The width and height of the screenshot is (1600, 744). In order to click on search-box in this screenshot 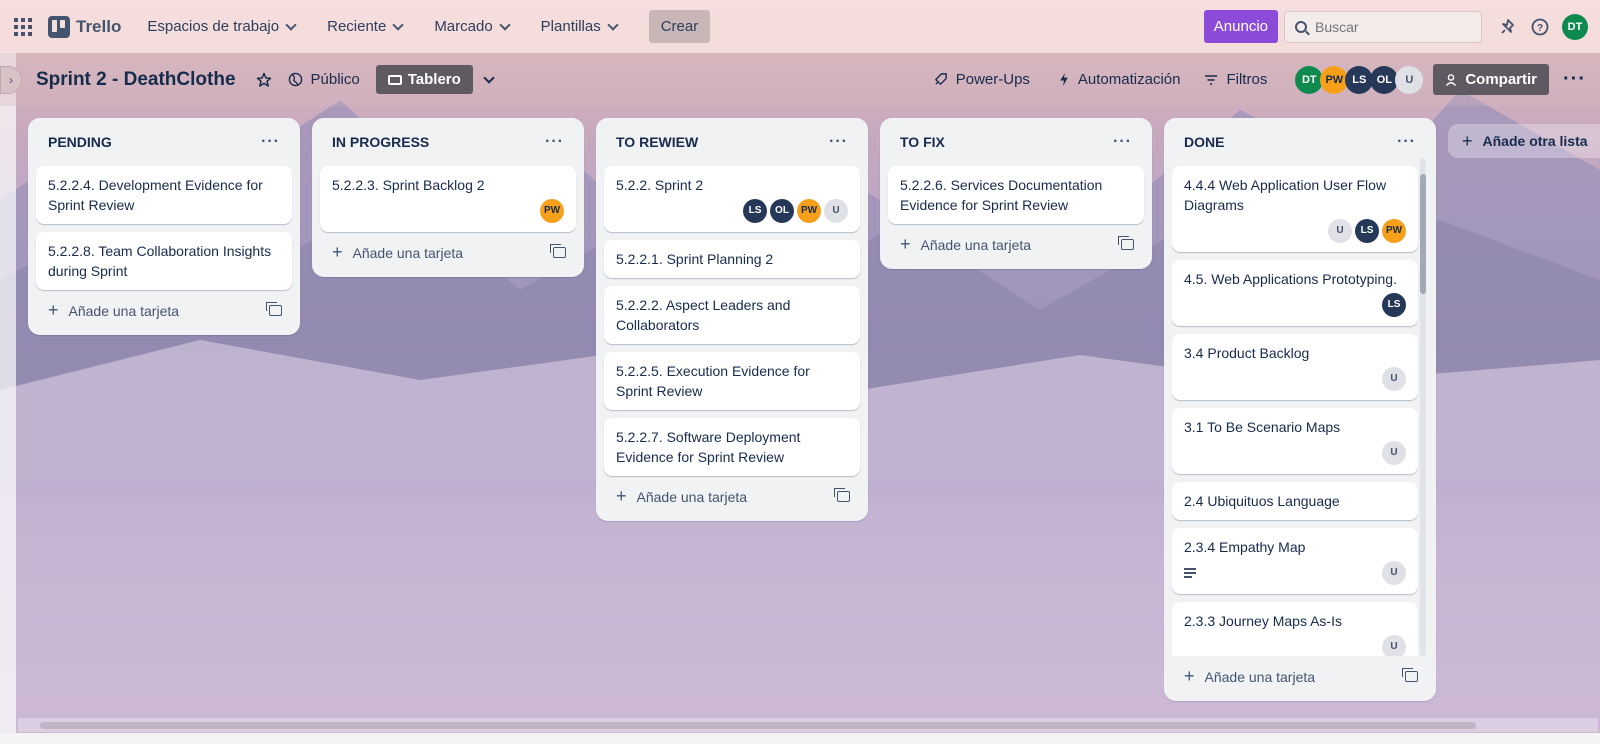, I will do `click(1383, 26)`.